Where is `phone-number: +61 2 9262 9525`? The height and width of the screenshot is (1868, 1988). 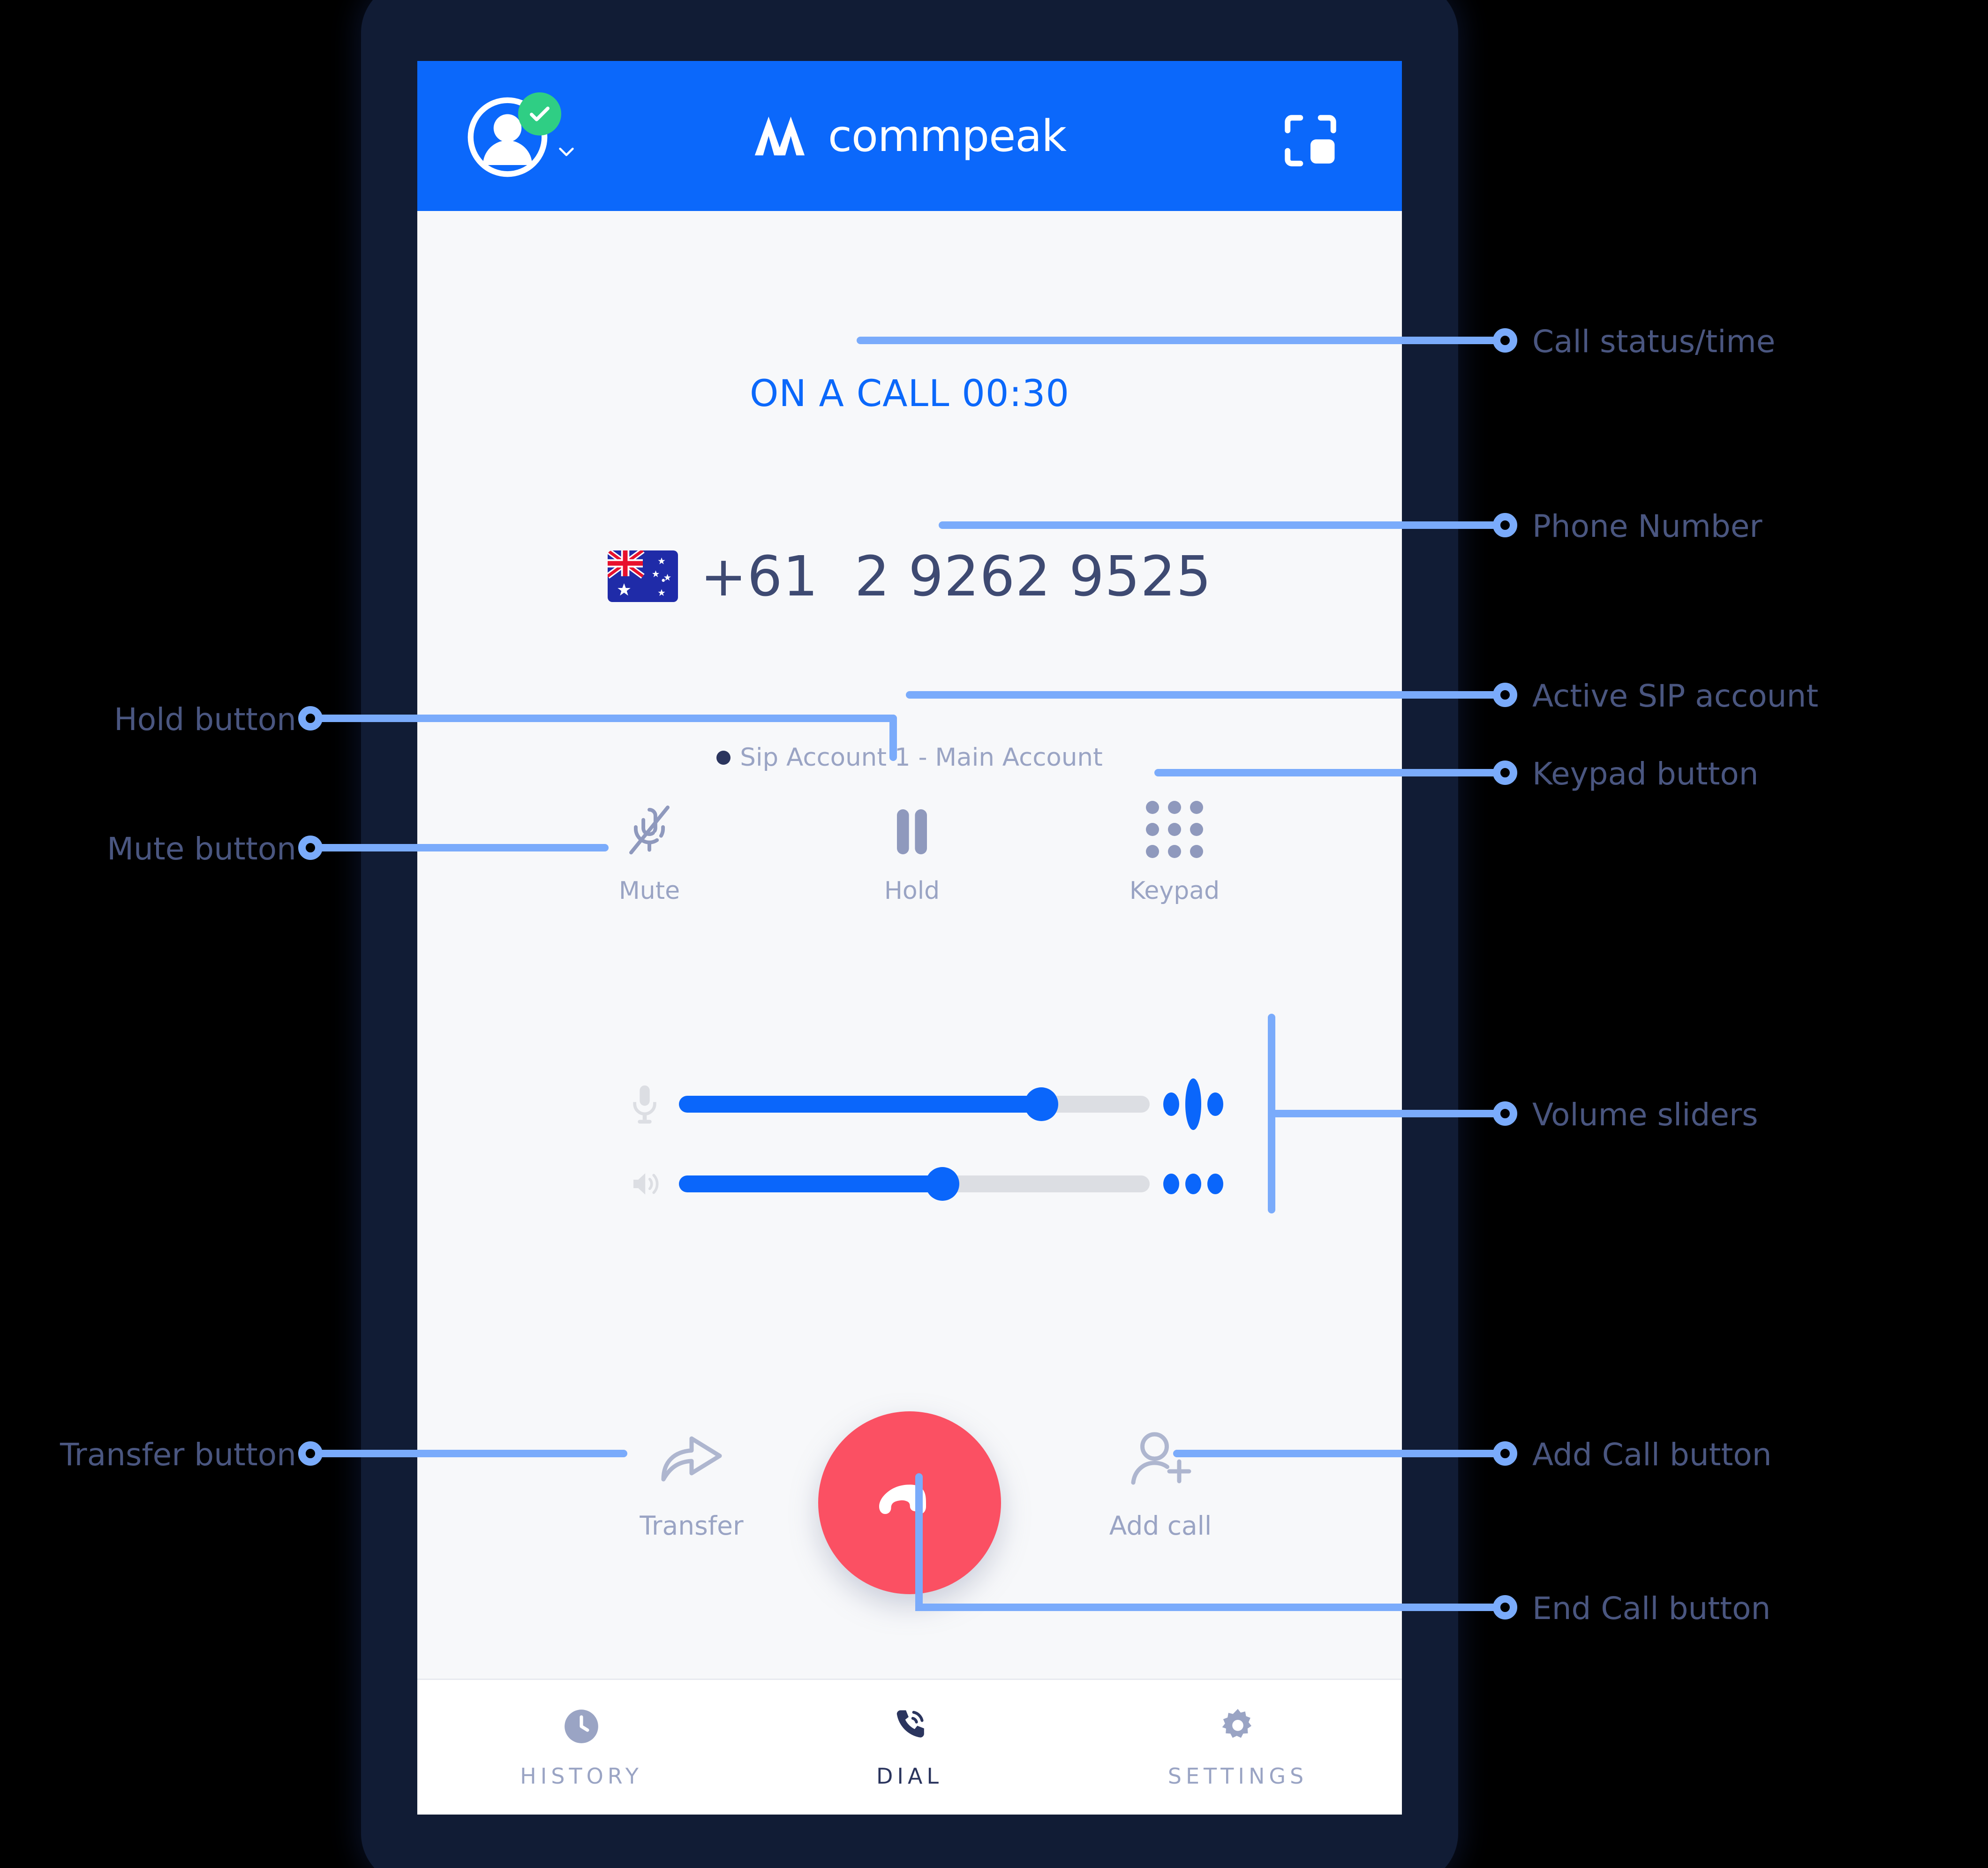
phone-number: +61 2 9262 9525 is located at coordinates (956, 577).